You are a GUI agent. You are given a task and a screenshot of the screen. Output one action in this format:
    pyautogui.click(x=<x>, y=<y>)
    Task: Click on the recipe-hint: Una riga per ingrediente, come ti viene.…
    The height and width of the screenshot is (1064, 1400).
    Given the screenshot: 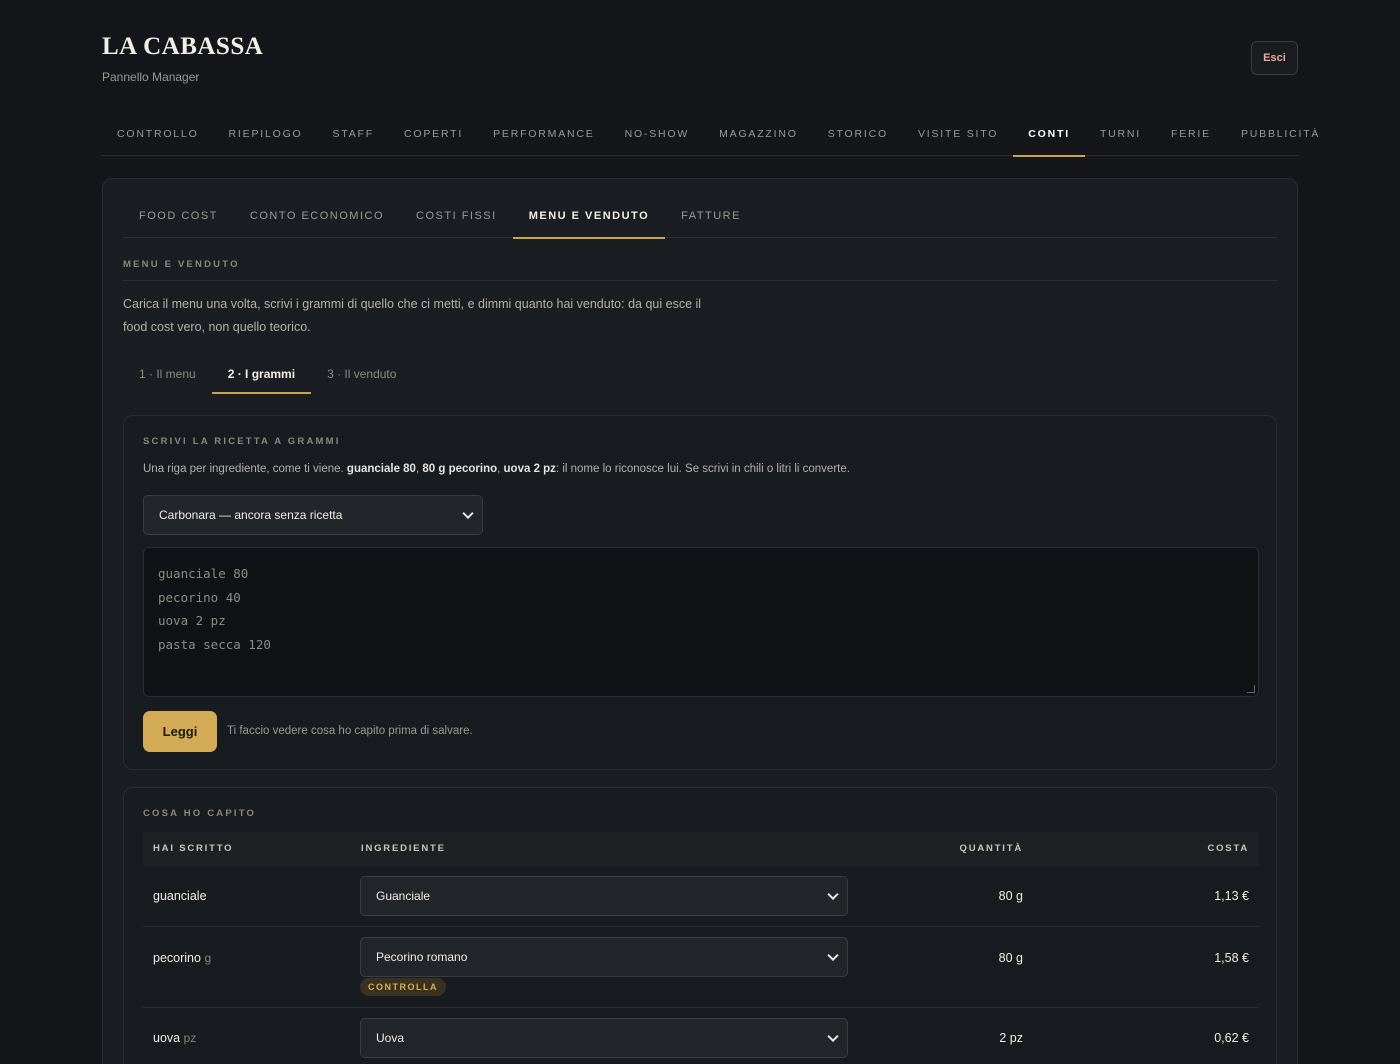 What is the action you would take?
    pyautogui.click(x=496, y=469)
    